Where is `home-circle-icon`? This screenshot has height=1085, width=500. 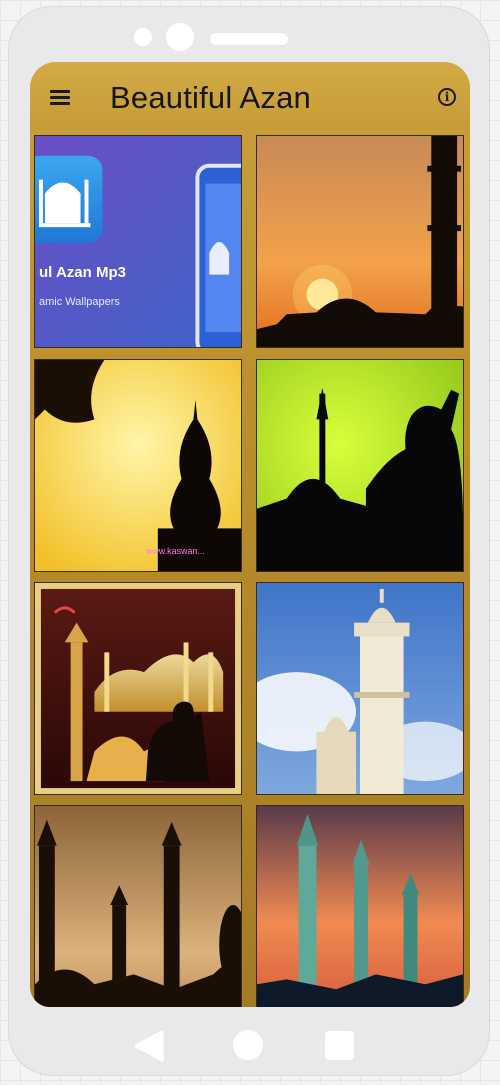 home-circle-icon is located at coordinates (248, 1045).